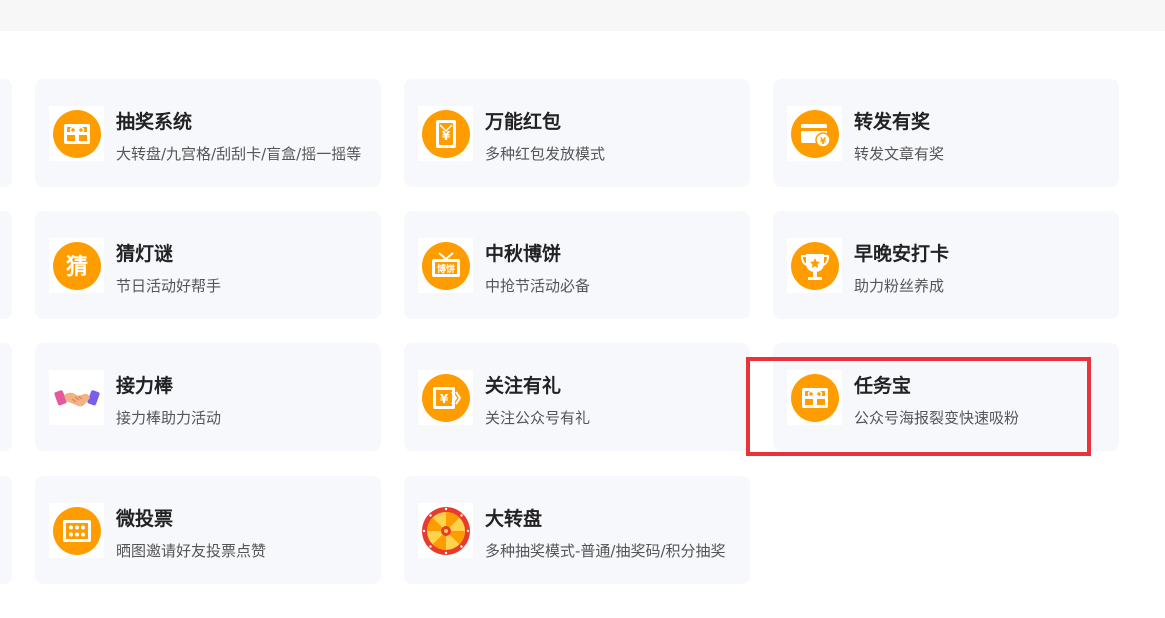 This screenshot has width=1165, height=618. I want to click on card-title: 关注有礼, so click(523, 386).